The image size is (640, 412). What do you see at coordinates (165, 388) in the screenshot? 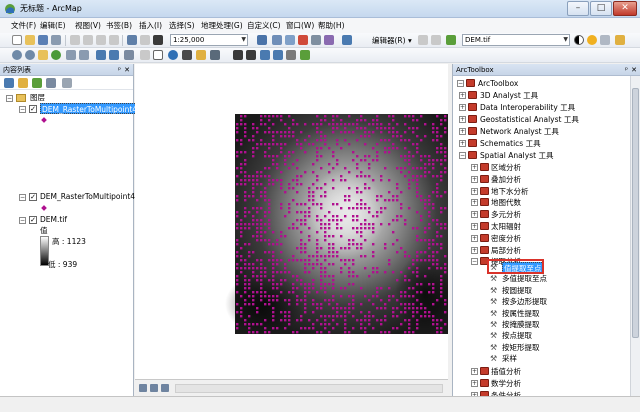
I see `refresh-icon` at bounding box center [165, 388].